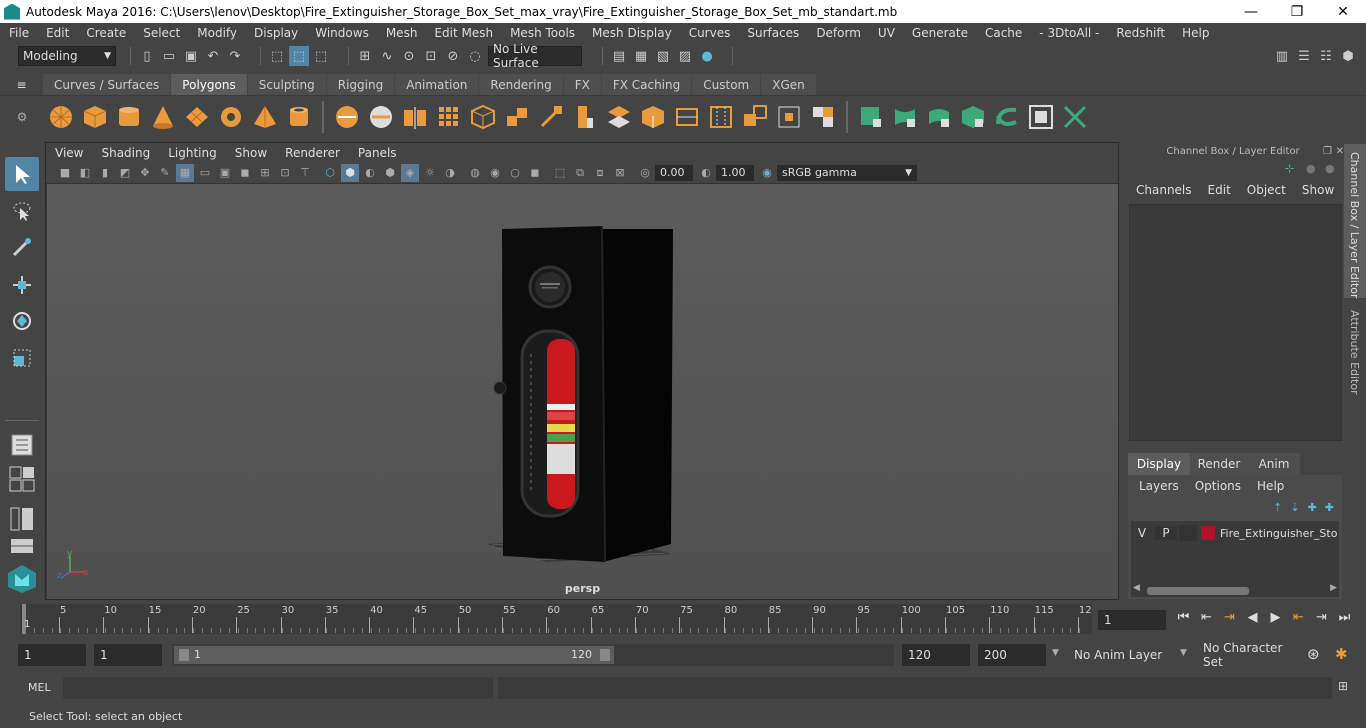 The image size is (1366, 728). I want to click on menu-deform: Deform, so click(838, 33).